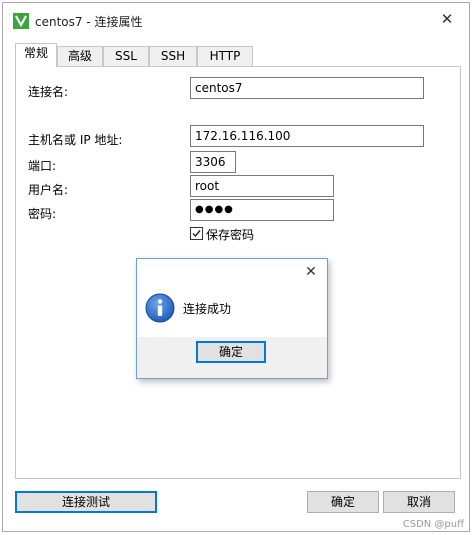 Image resolution: width=474 pixels, height=535 pixels. What do you see at coordinates (75, 140) in the screenshot?
I see `host-label: 主机名或 IP 地址:` at bounding box center [75, 140].